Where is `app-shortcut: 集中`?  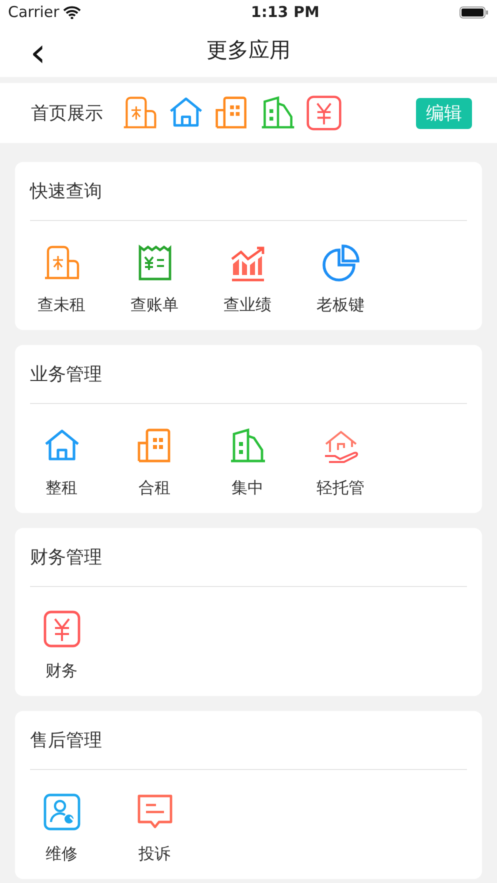
app-shortcut: 集中 is located at coordinates (247, 463).